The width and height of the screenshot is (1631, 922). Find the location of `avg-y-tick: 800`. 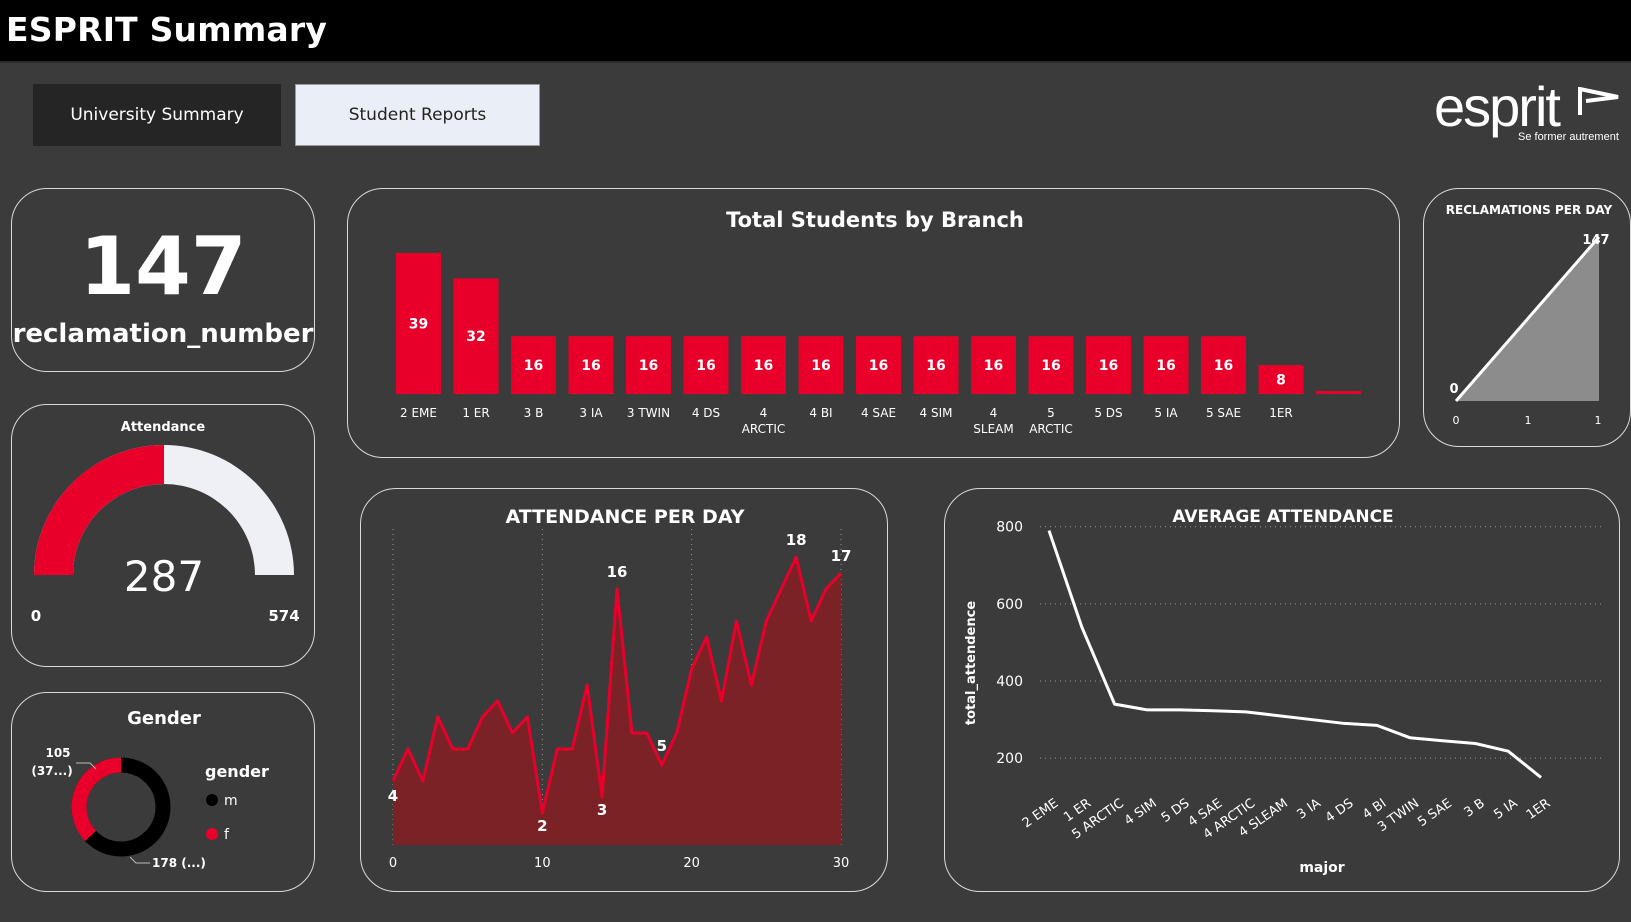

avg-y-tick: 800 is located at coordinates (1009, 528).